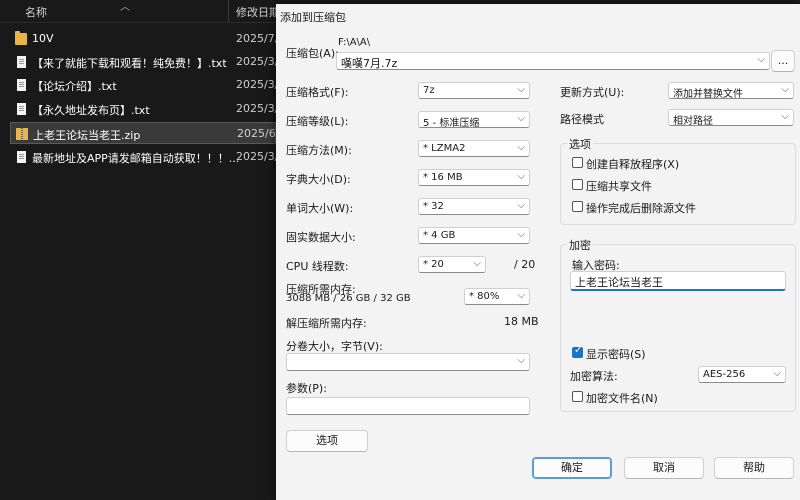 This screenshot has width=800, height=500. I want to click on file-name: 【永久地址发布页】.txt, so click(91, 110).